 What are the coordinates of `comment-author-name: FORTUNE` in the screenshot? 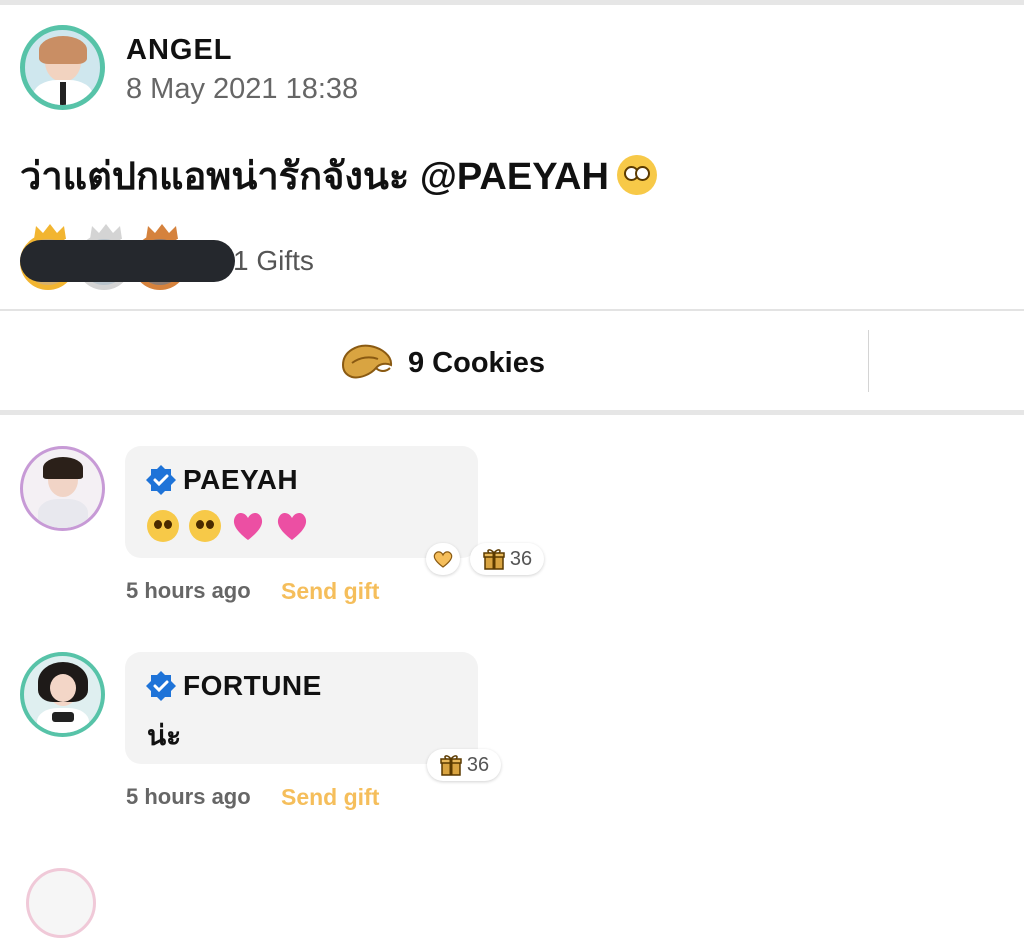 It's located at (252, 686).